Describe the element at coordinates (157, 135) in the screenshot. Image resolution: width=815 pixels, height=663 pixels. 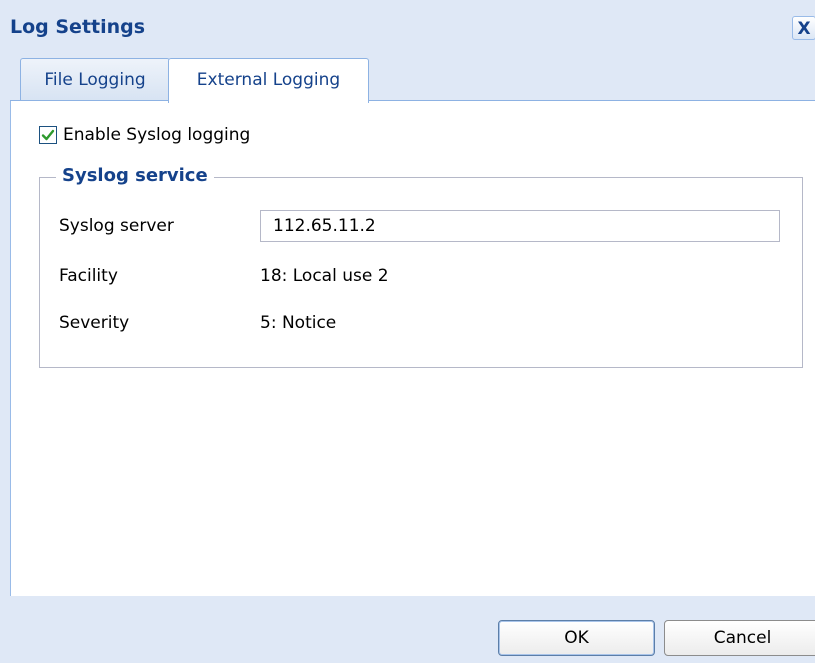
I see `enable-syslog-label: Enable Syslog logging` at that location.